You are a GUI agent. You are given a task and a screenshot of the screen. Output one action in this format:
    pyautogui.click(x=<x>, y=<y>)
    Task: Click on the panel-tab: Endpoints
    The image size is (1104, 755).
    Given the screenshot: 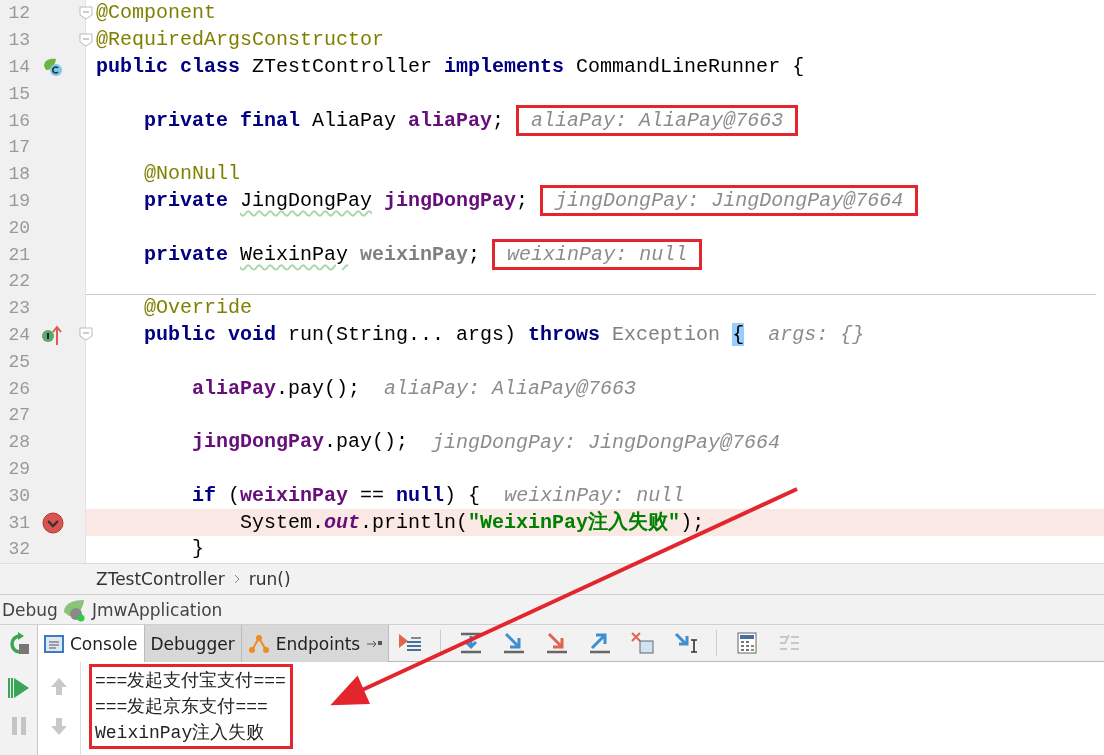 What is the action you would take?
    pyautogui.click(x=315, y=643)
    